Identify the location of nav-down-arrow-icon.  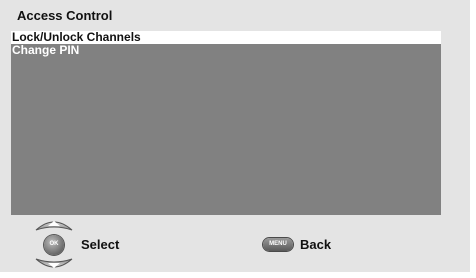
(54, 265).